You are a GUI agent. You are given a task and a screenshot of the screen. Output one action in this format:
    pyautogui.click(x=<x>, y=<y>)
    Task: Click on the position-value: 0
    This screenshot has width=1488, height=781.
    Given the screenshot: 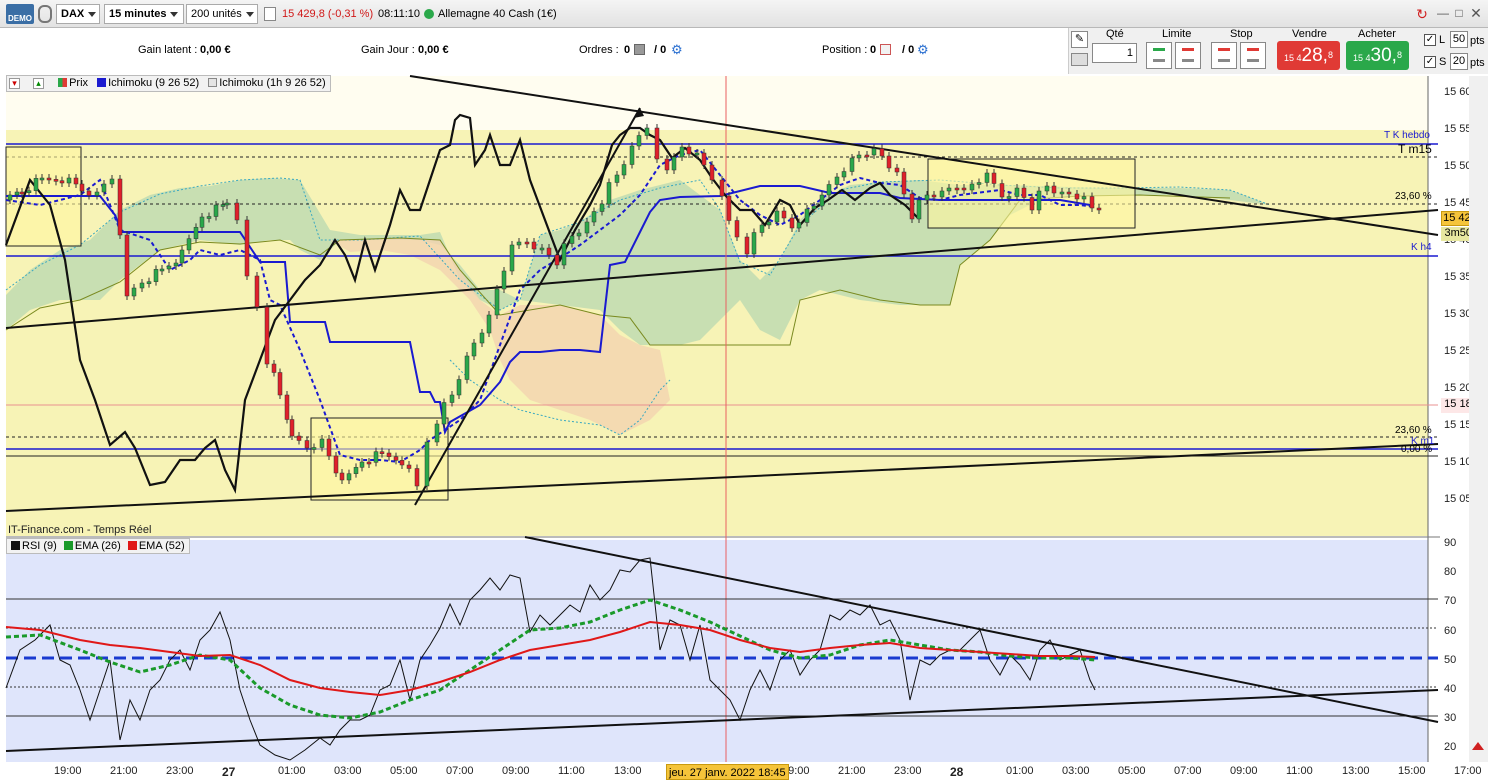 What is the action you would take?
    pyautogui.click(x=873, y=50)
    